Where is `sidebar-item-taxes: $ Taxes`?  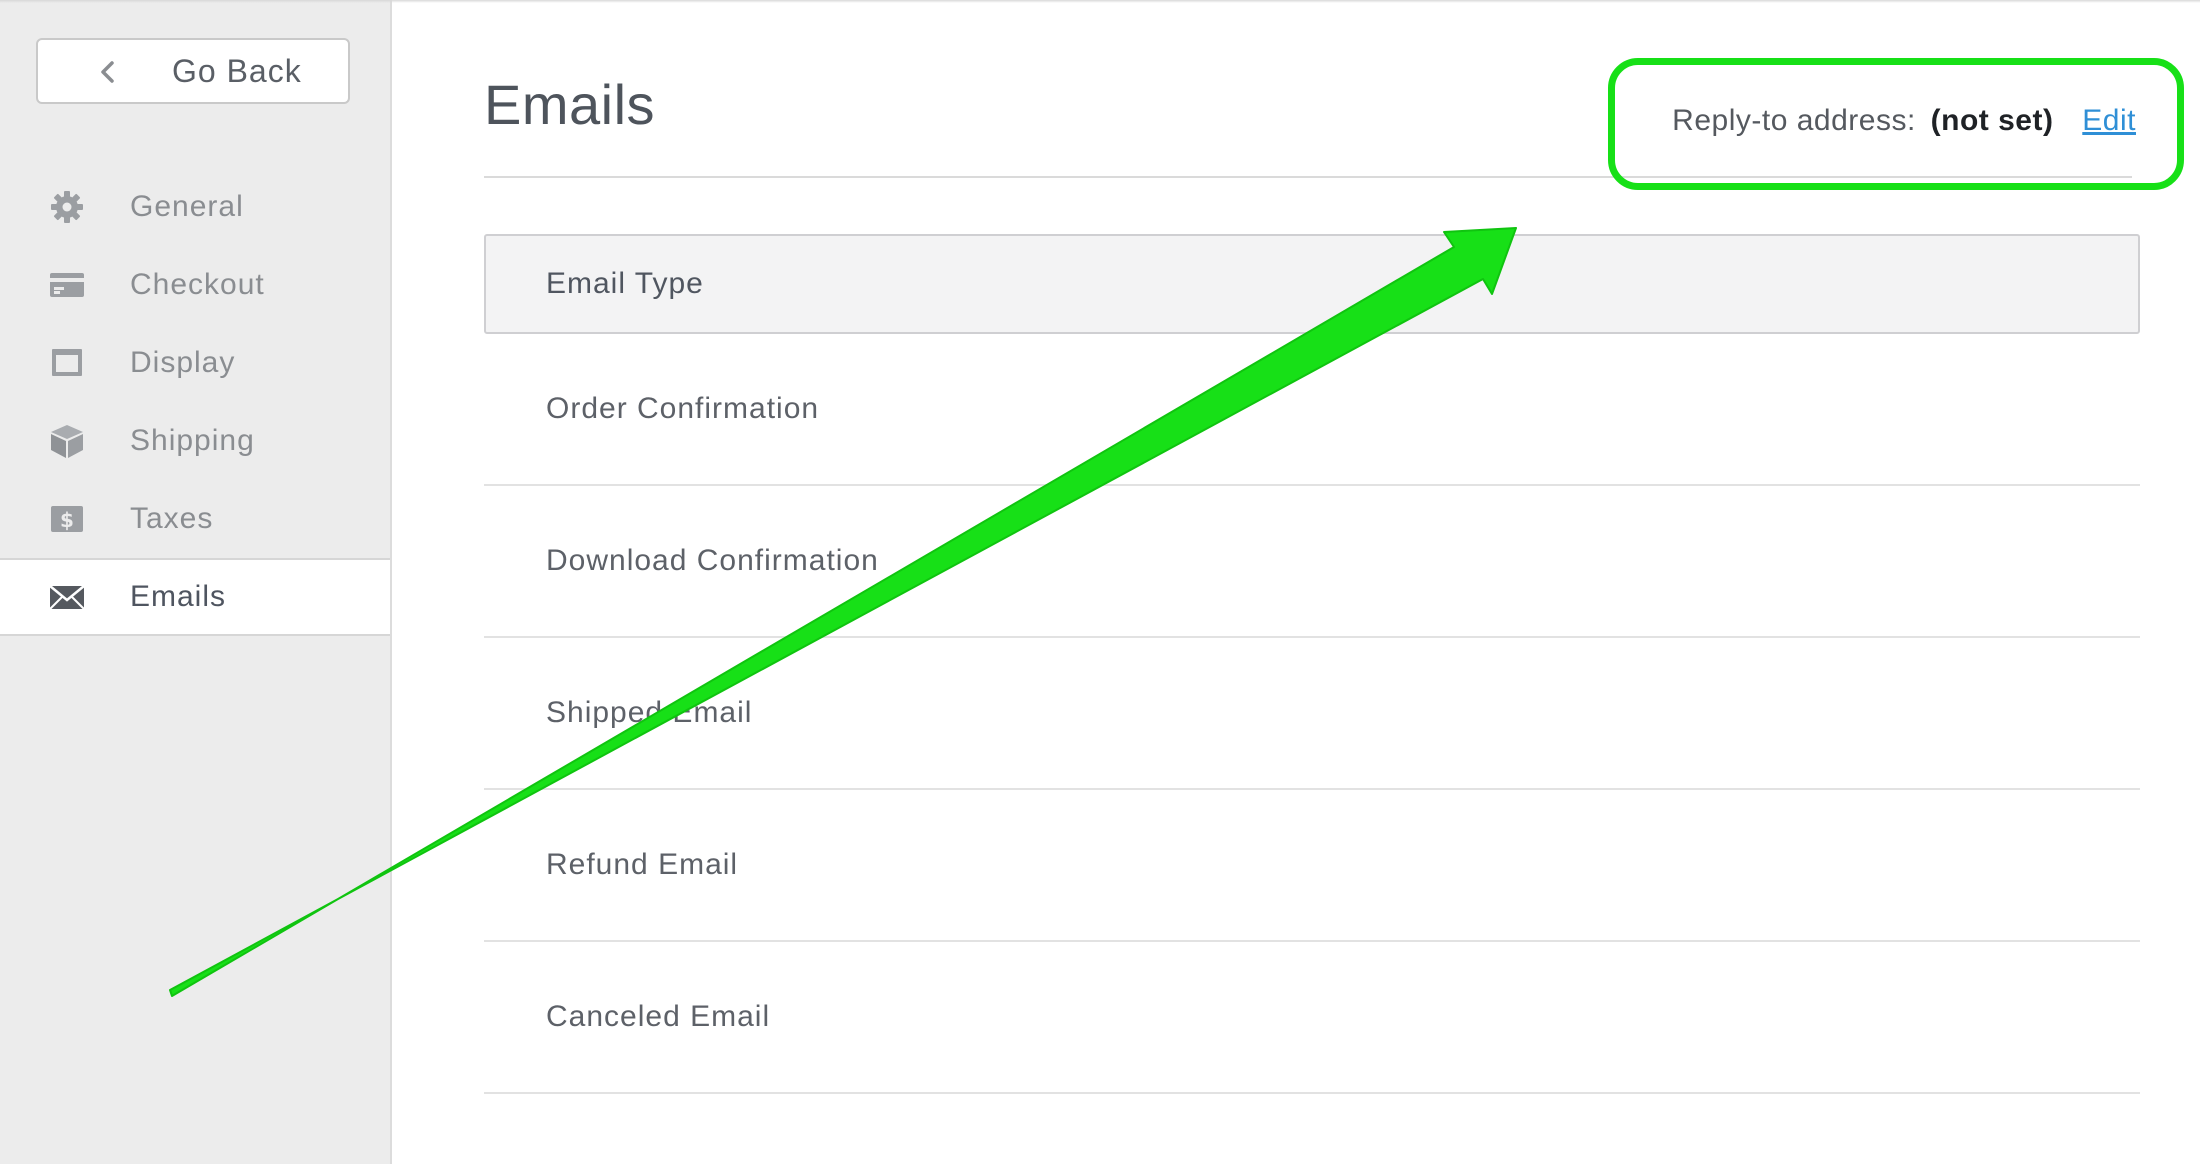
sidebar-item-taxes: $ Taxes is located at coordinates (195, 519).